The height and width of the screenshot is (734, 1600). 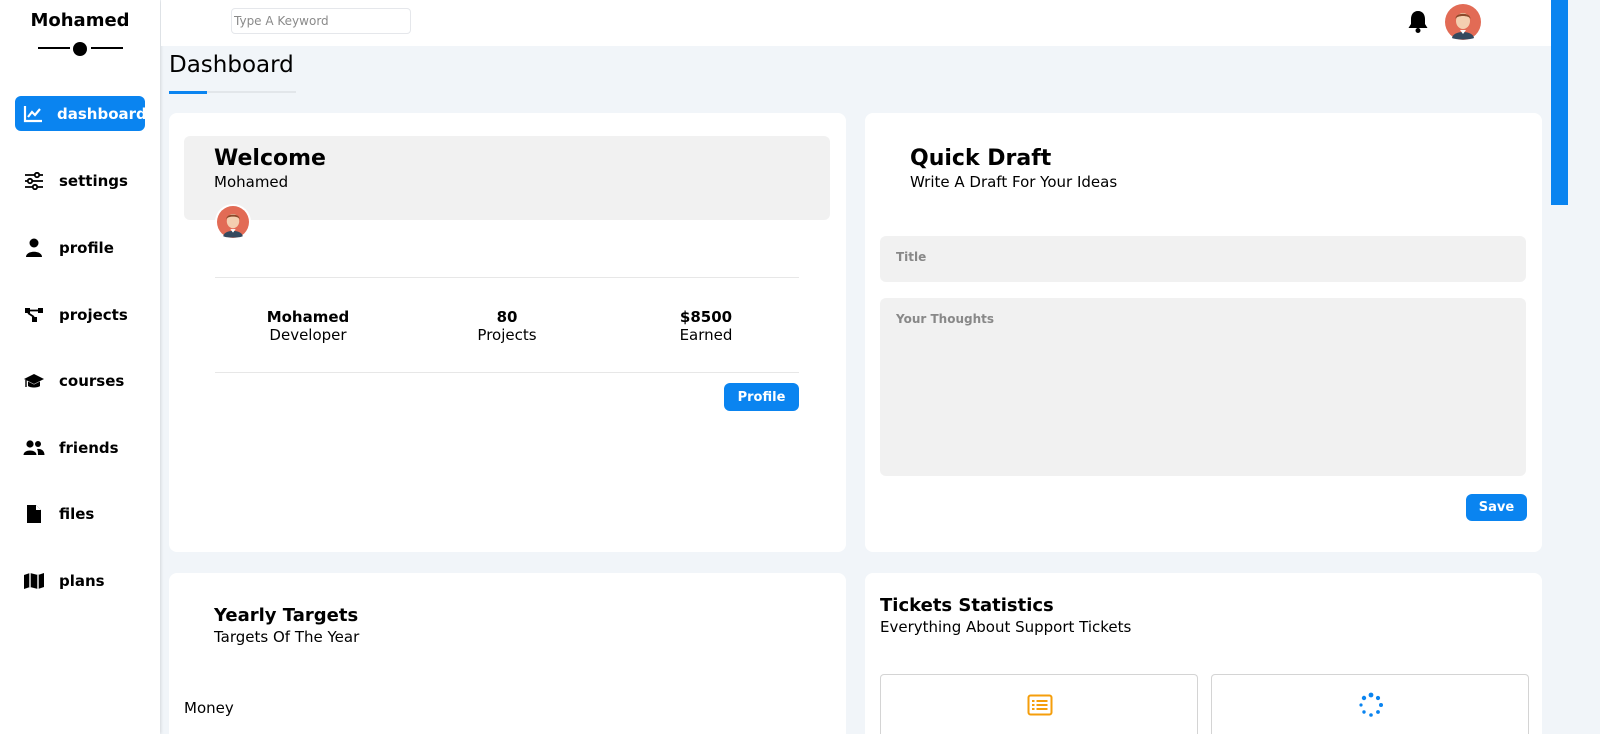 What do you see at coordinates (188, 92) in the screenshot?
I see `title-underline-accent` at bounding box center [188, 92].